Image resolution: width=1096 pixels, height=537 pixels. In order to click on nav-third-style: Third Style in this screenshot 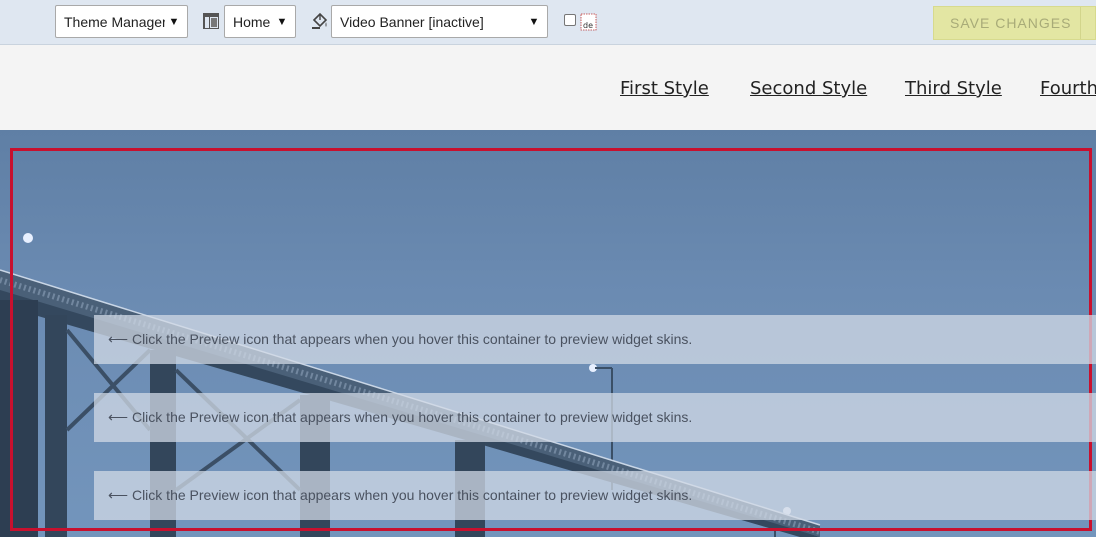, I will do `click(953, 88)`.